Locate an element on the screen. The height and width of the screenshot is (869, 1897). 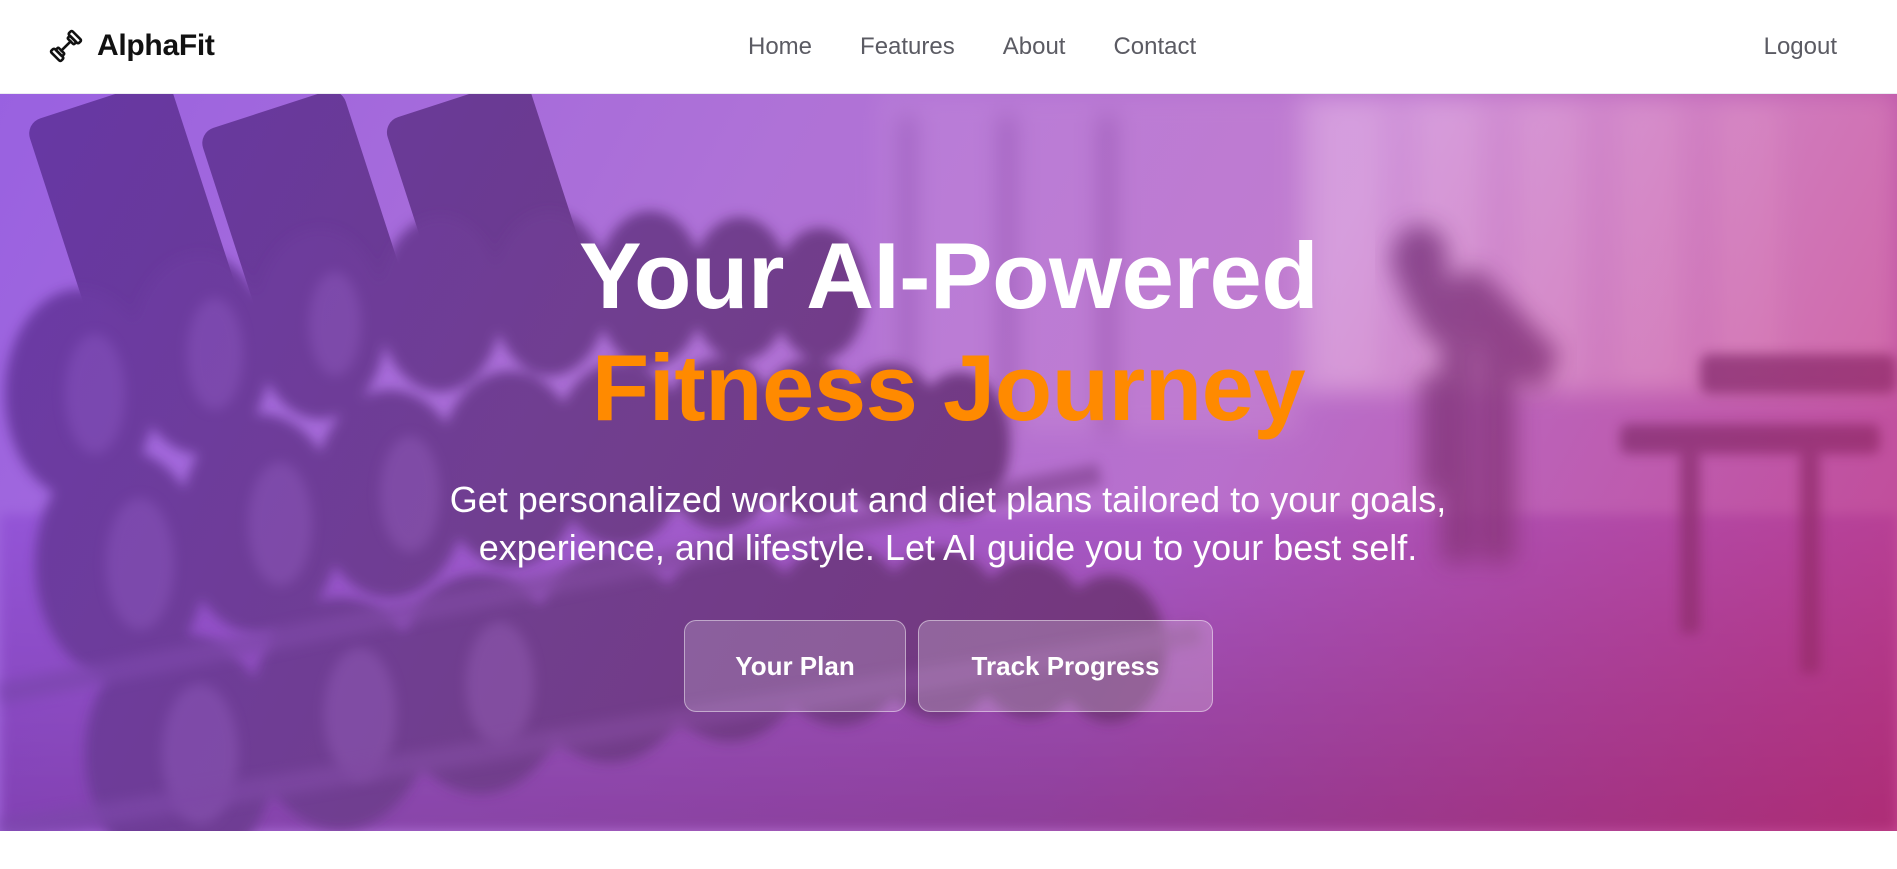
nav-link-features: Features is located at coordinates (907, 46).